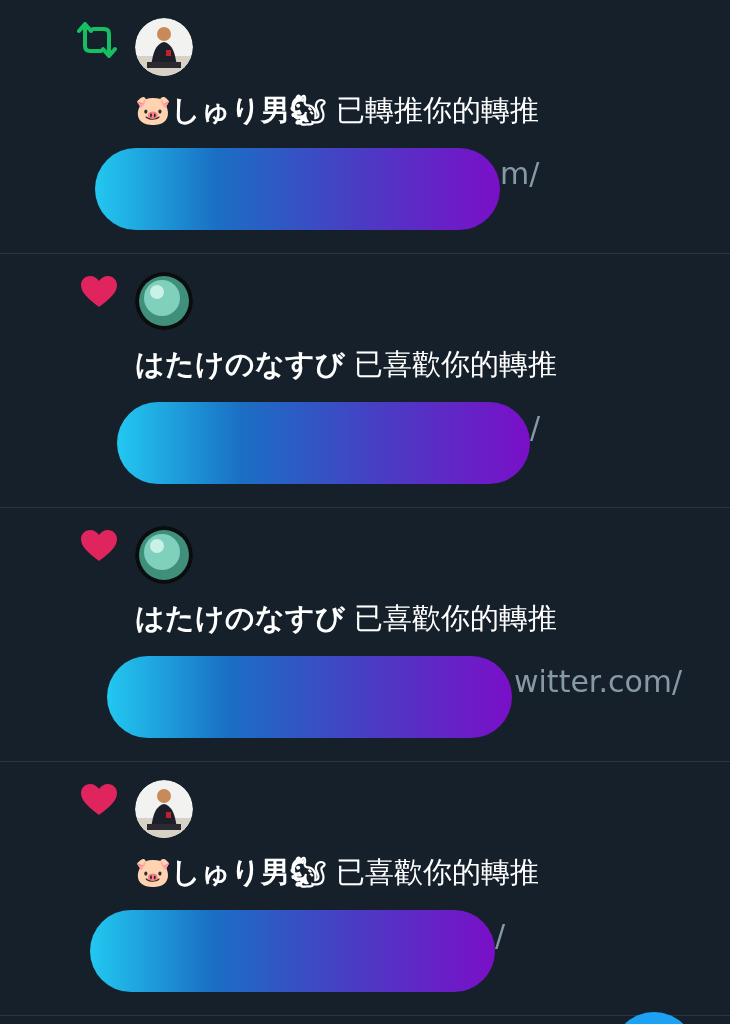 The image size is (730, 1024). I want to click on notification-text: 🐷しゅり男🐿 已喜歡你的轉推, so click(338, 872).